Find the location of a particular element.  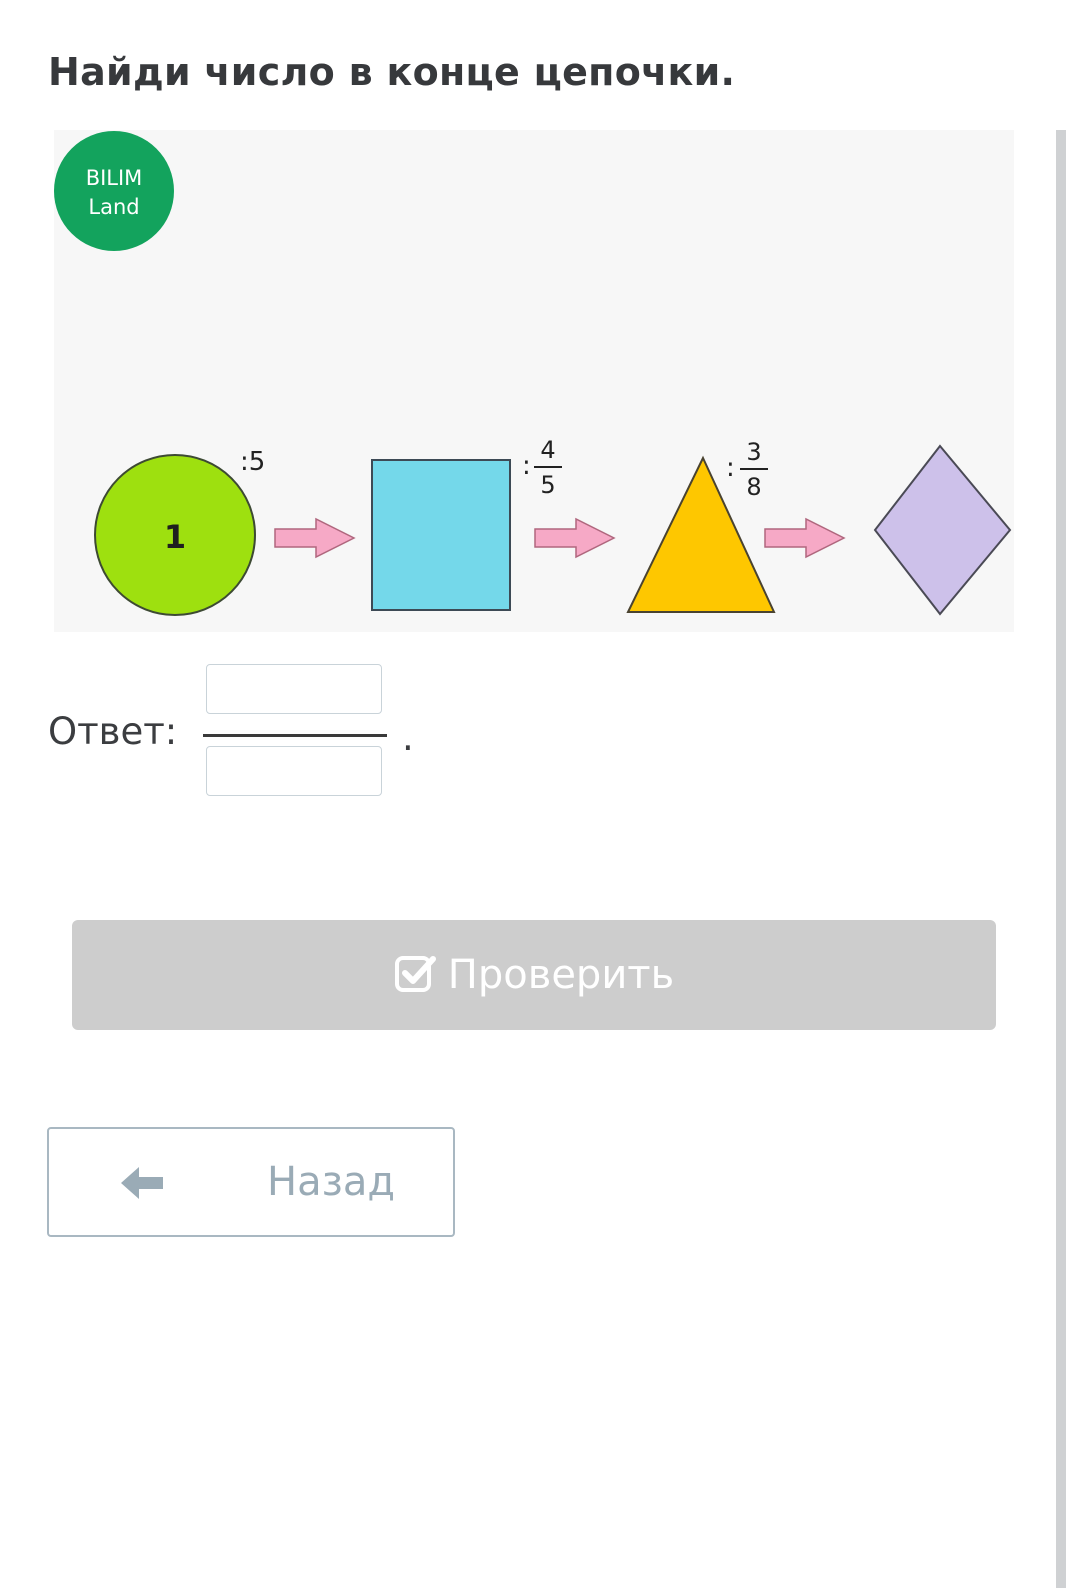

answer-fraction-bar is located at coordinates (295, 735).